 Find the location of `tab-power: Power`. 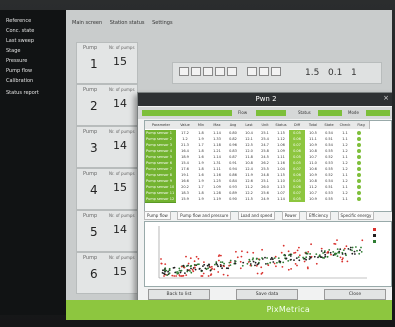

tab-power: Power is located at coordinates (290, 215).